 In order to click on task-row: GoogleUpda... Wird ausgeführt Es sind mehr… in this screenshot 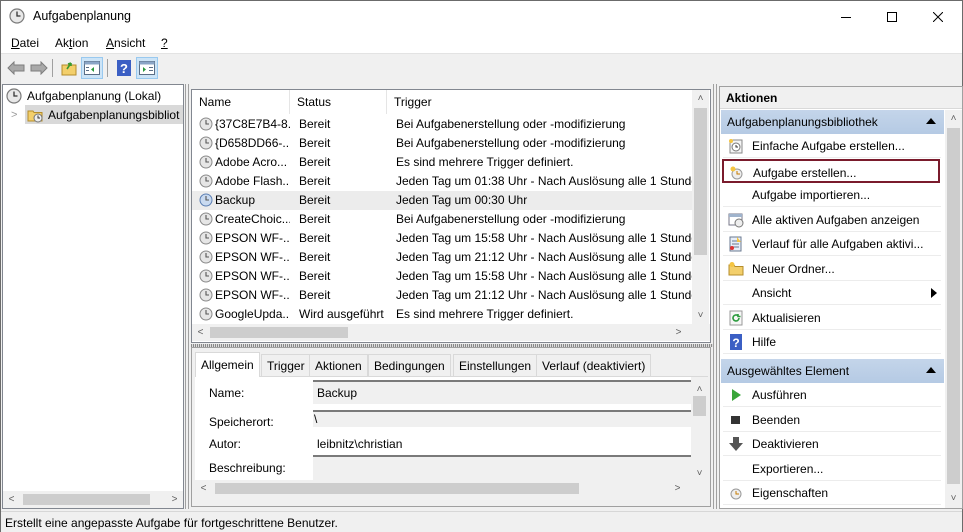, I will do `click(442, 314)`.